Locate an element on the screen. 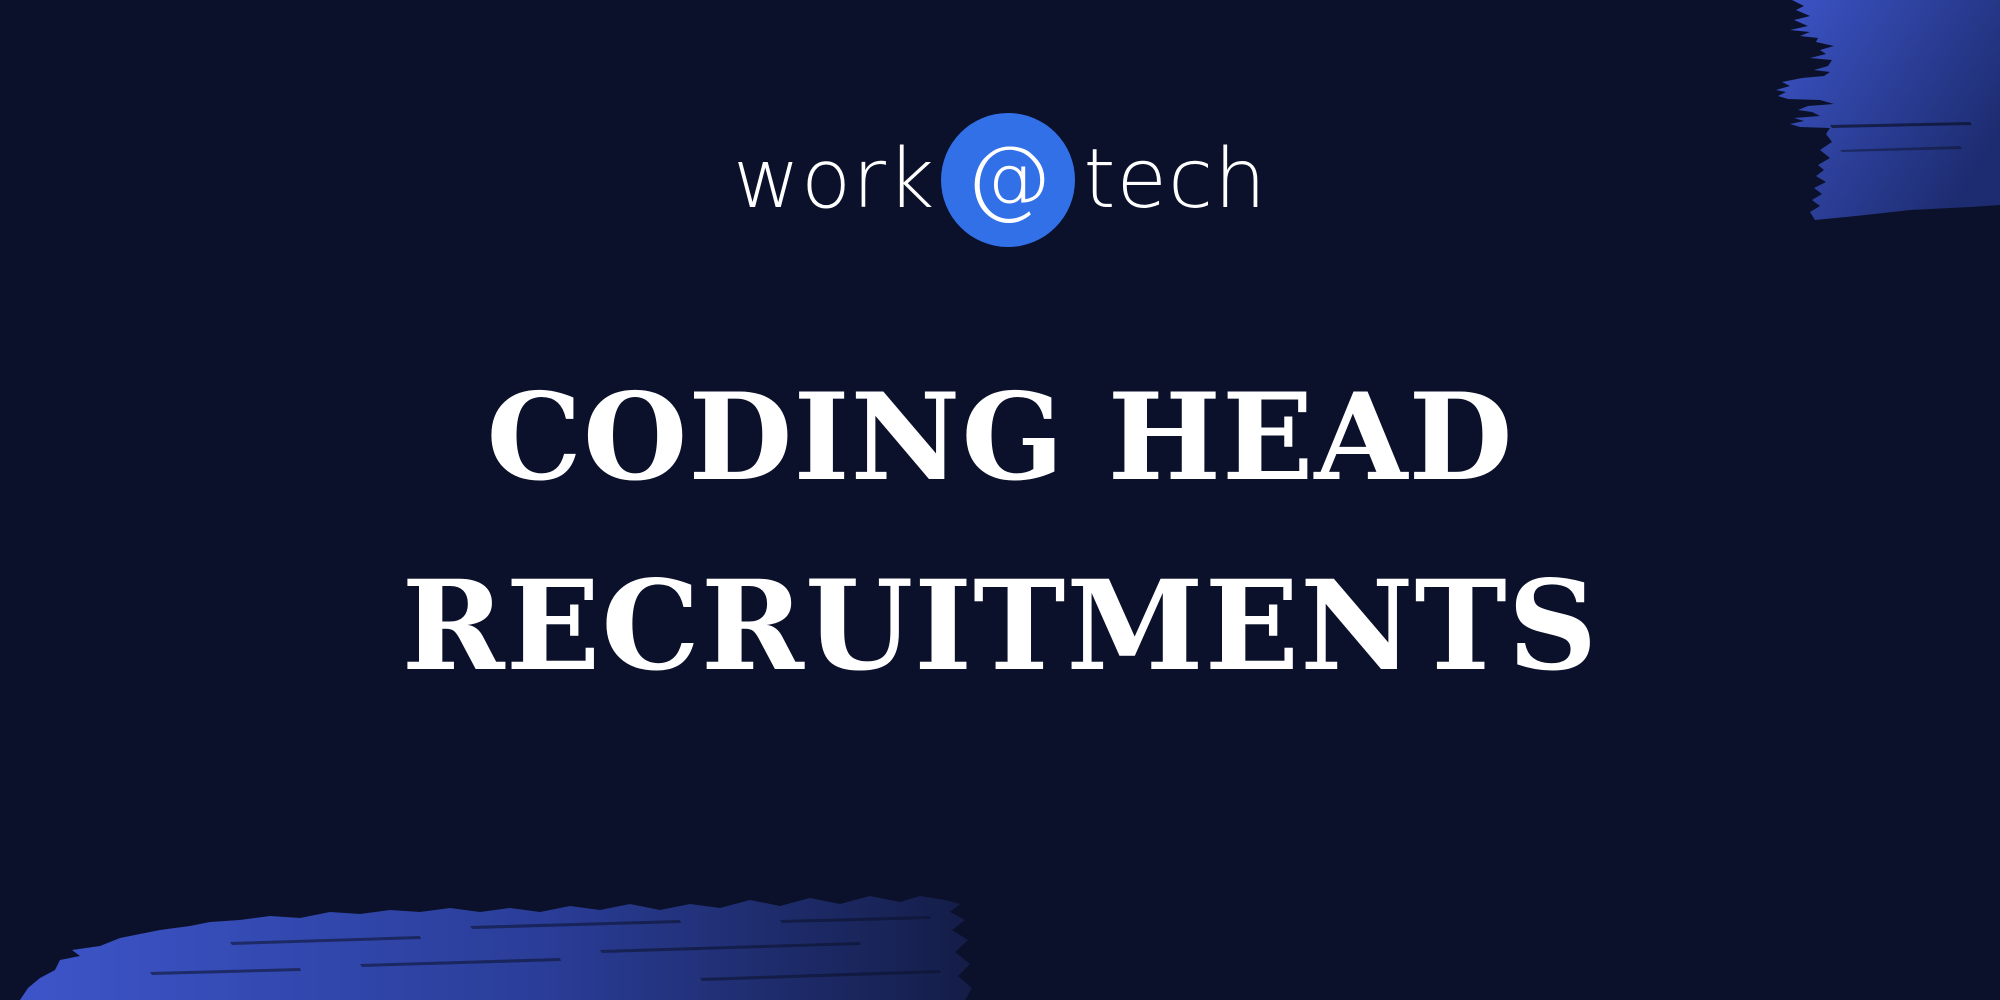 Image resolution: width=2000 pixels, height=1000 pixels. brush-stroke-bottom-left is located at coordinates (496, 948).